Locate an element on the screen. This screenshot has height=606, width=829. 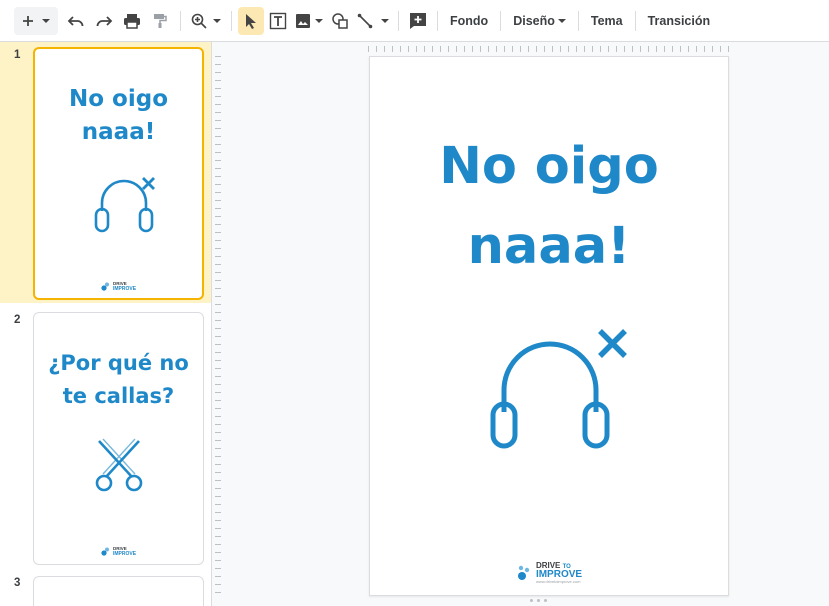
slide-number: 1 is located at coordinates (17, 55).